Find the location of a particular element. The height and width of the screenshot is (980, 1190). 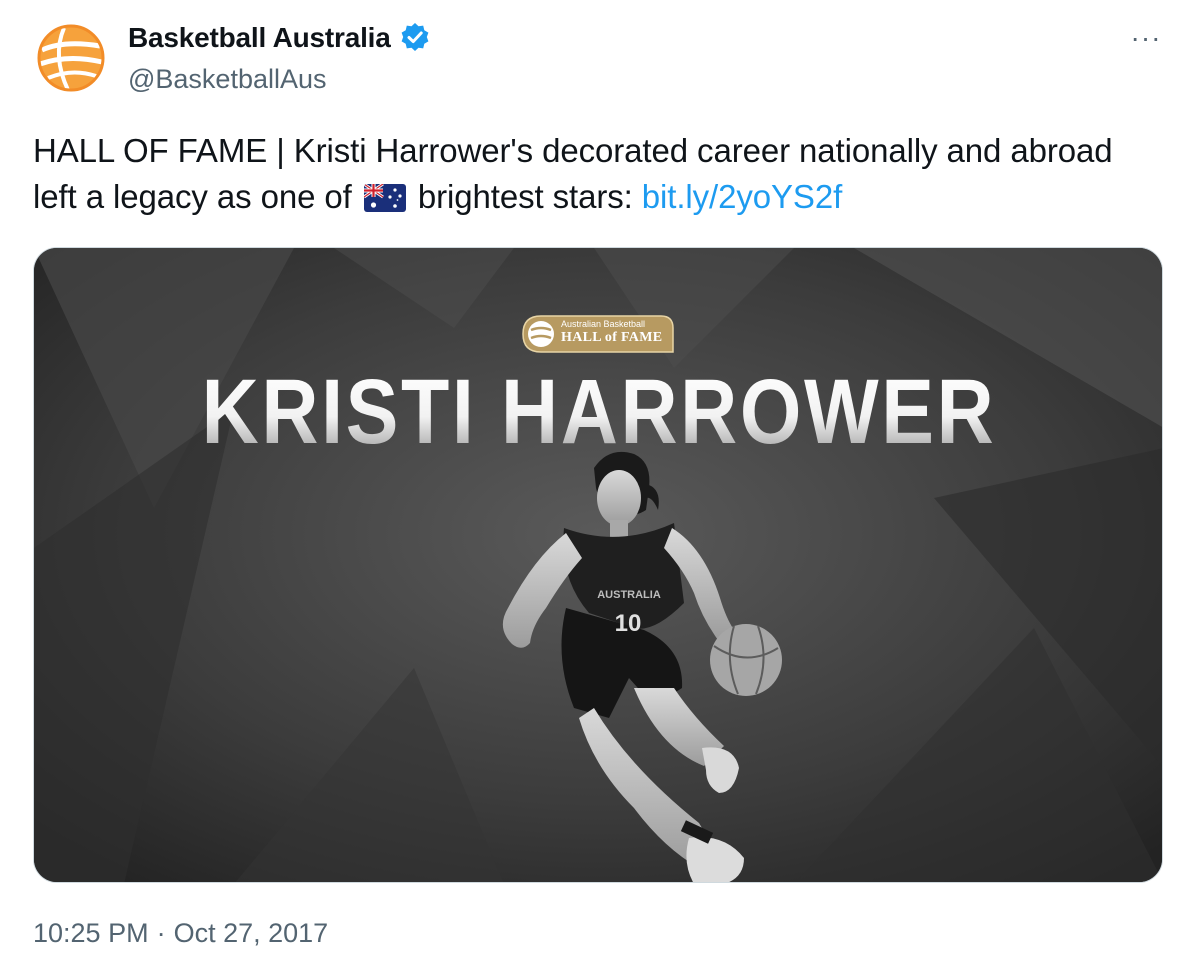

author-avatar is located at coordinates (71, 57).